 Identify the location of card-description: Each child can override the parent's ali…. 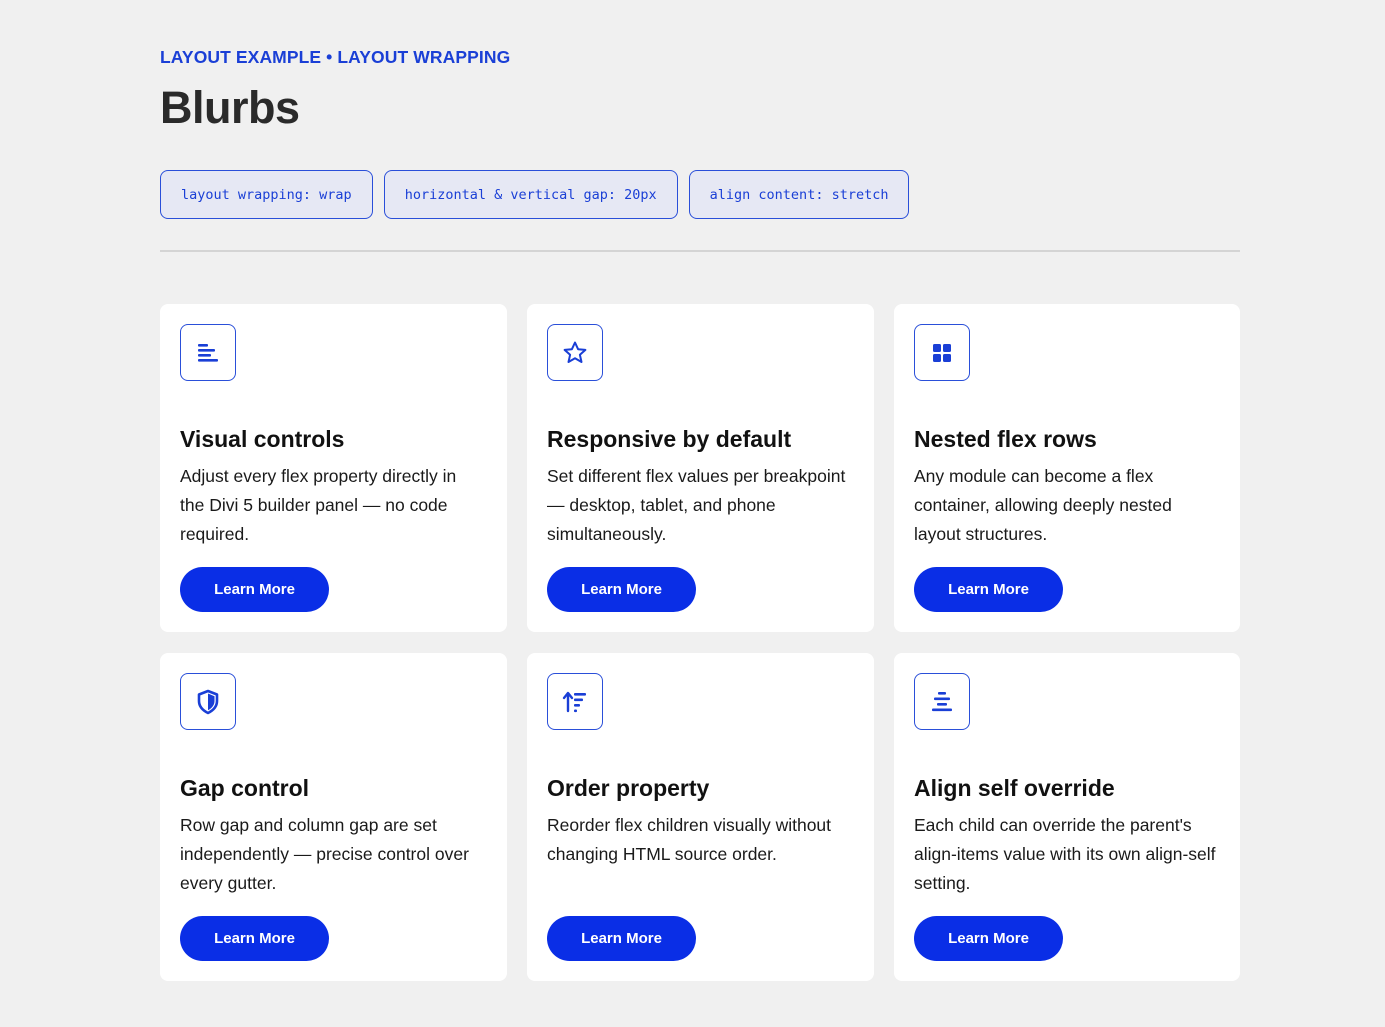
(1065, 854).